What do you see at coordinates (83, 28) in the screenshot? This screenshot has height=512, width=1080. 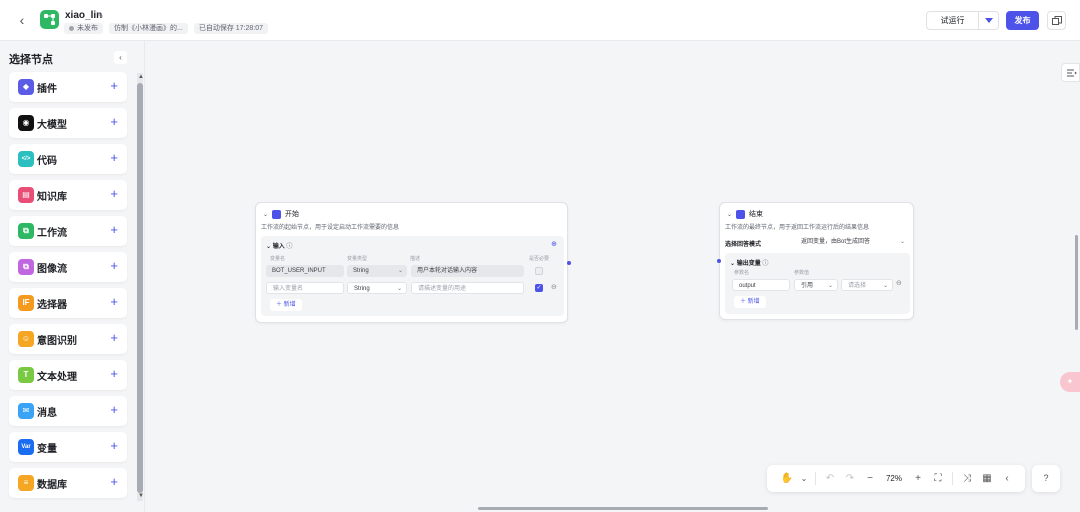 I see `status-badge: 未发布` at bounding box center [83, 28].